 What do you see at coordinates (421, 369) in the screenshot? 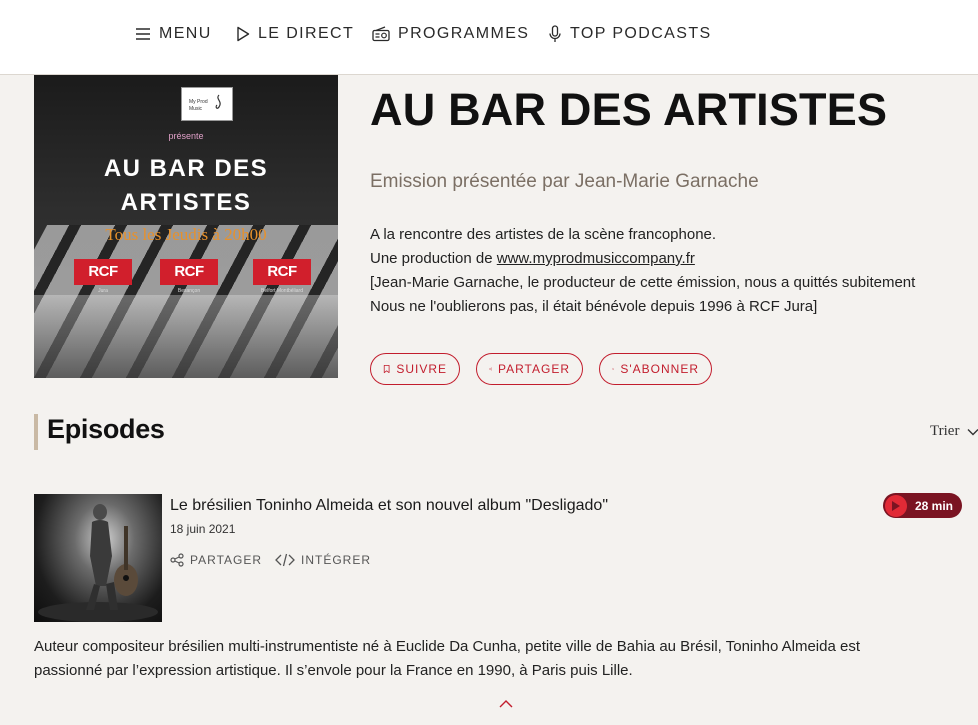
I see `follow-label: SUIVRE` at bounding box center [421, 369].